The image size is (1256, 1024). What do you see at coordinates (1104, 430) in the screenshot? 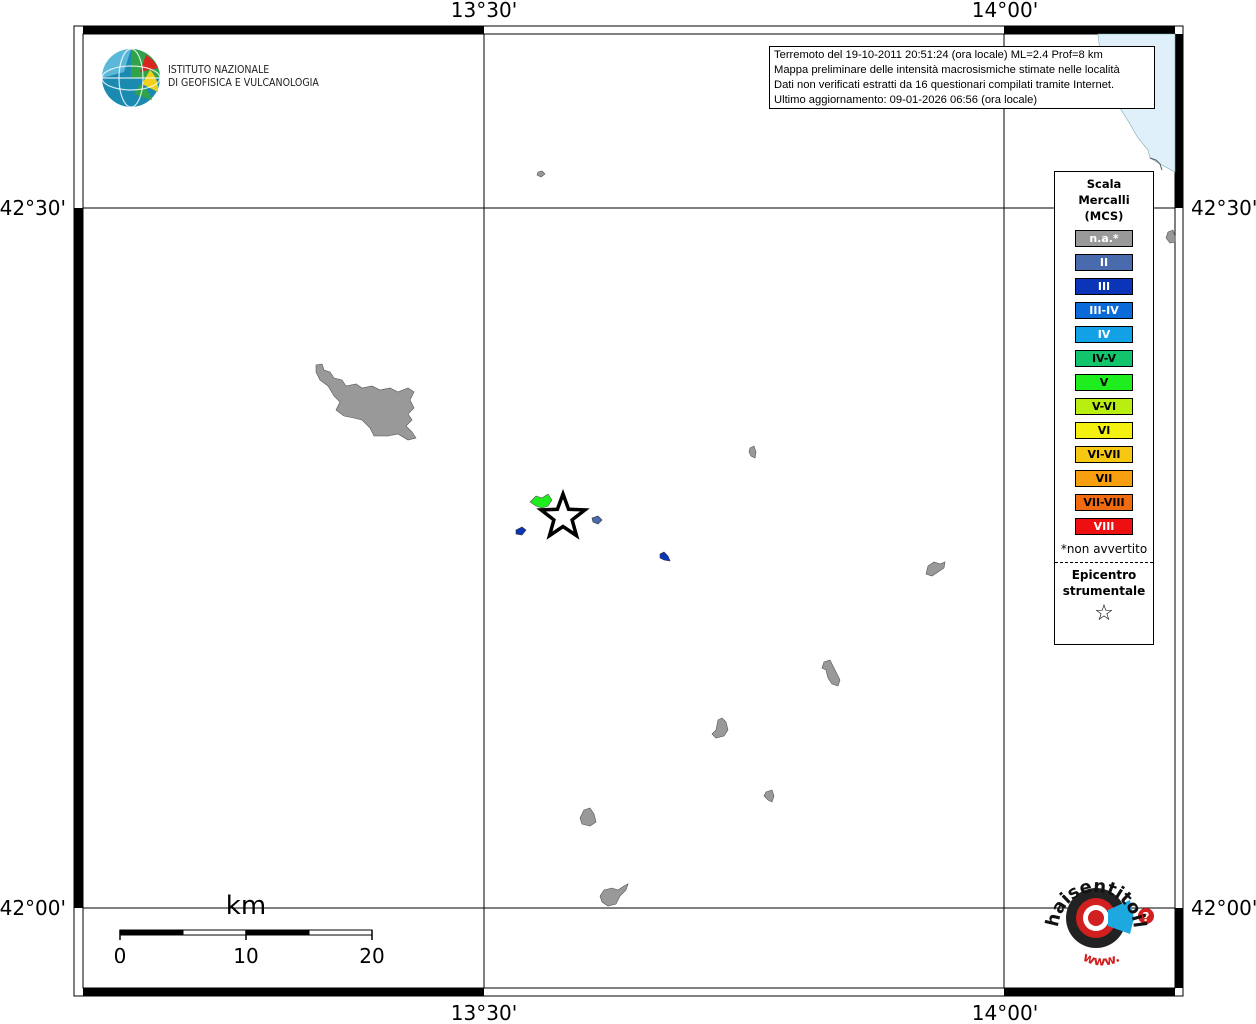
I see `legend-item: VI` at bounding box center [1104, 430].